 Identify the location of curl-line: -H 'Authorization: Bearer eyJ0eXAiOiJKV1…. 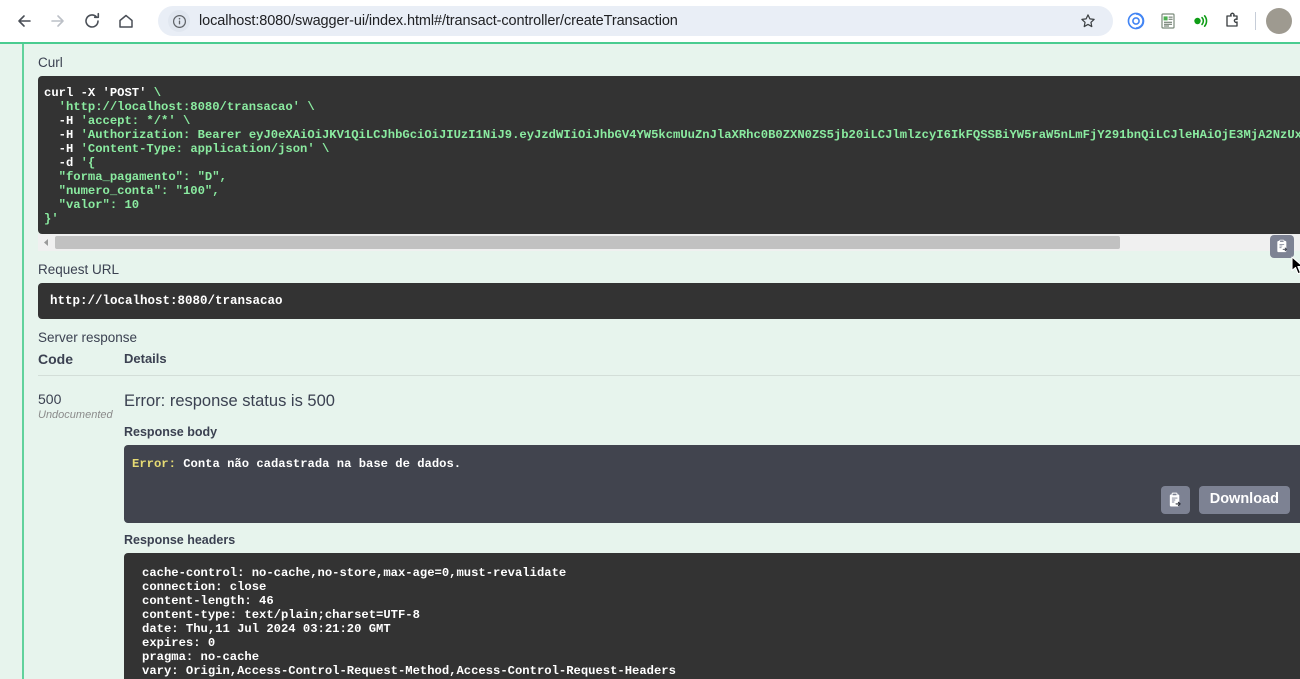
(679, 135).